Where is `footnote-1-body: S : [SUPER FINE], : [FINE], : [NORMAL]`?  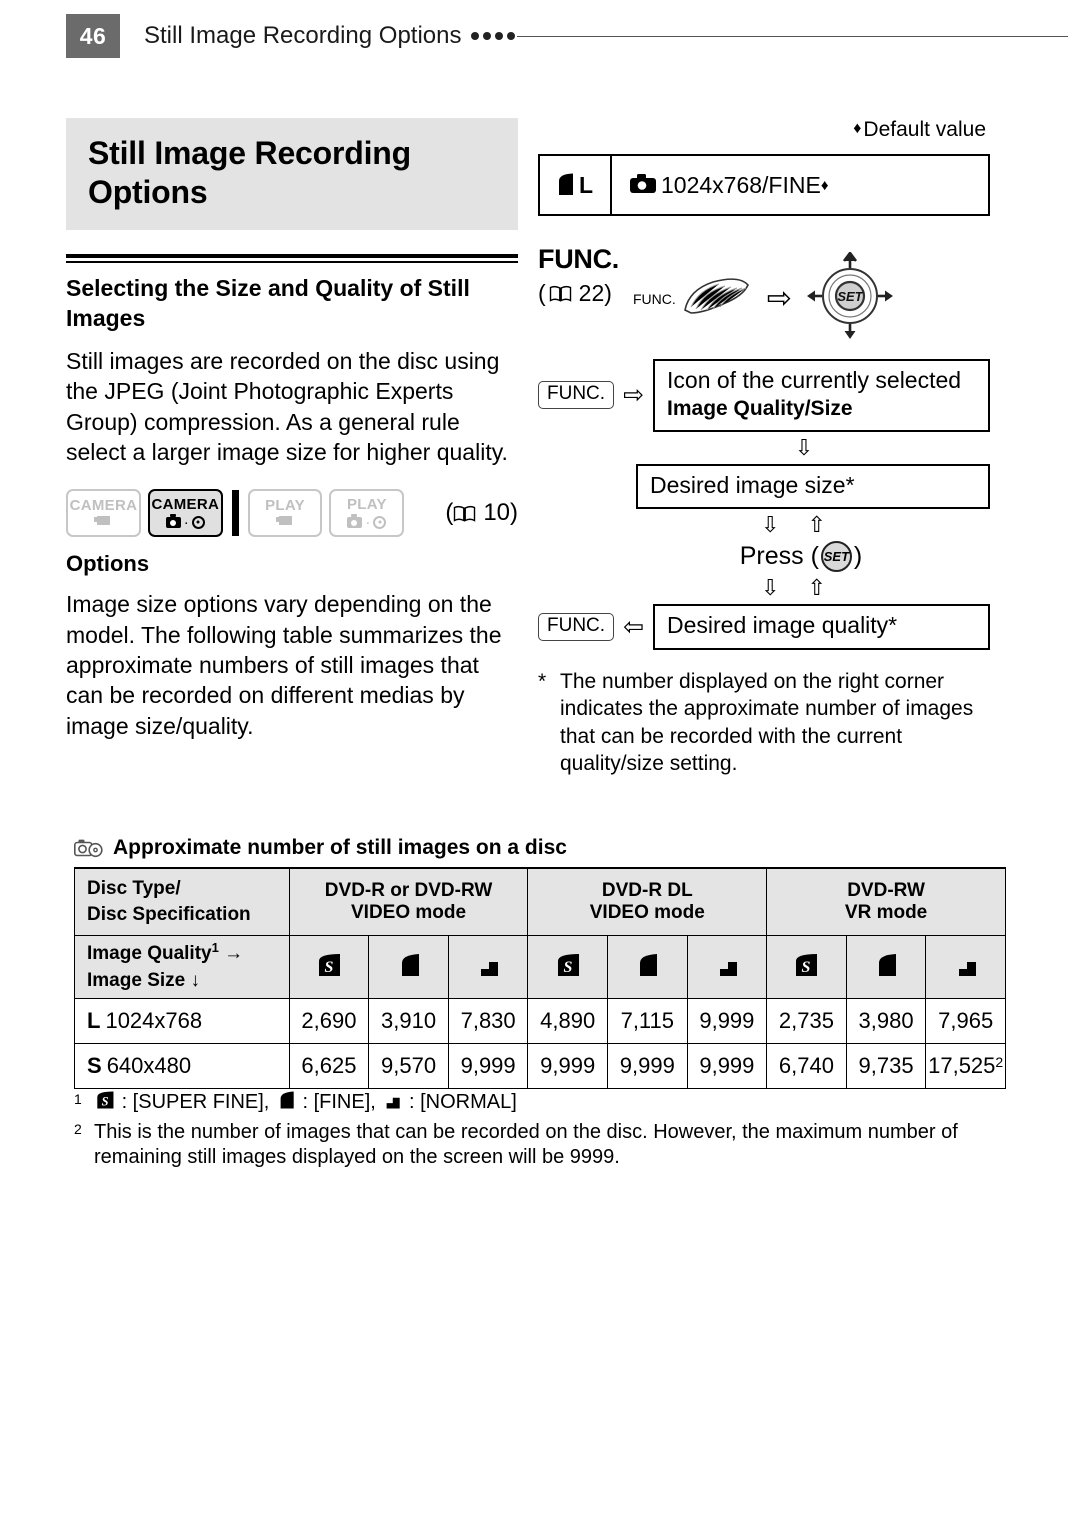
footnote-1-body: S : [SUPER FINE], : [FINE], : [NORMAL] is located at coordinates (554, 1104).